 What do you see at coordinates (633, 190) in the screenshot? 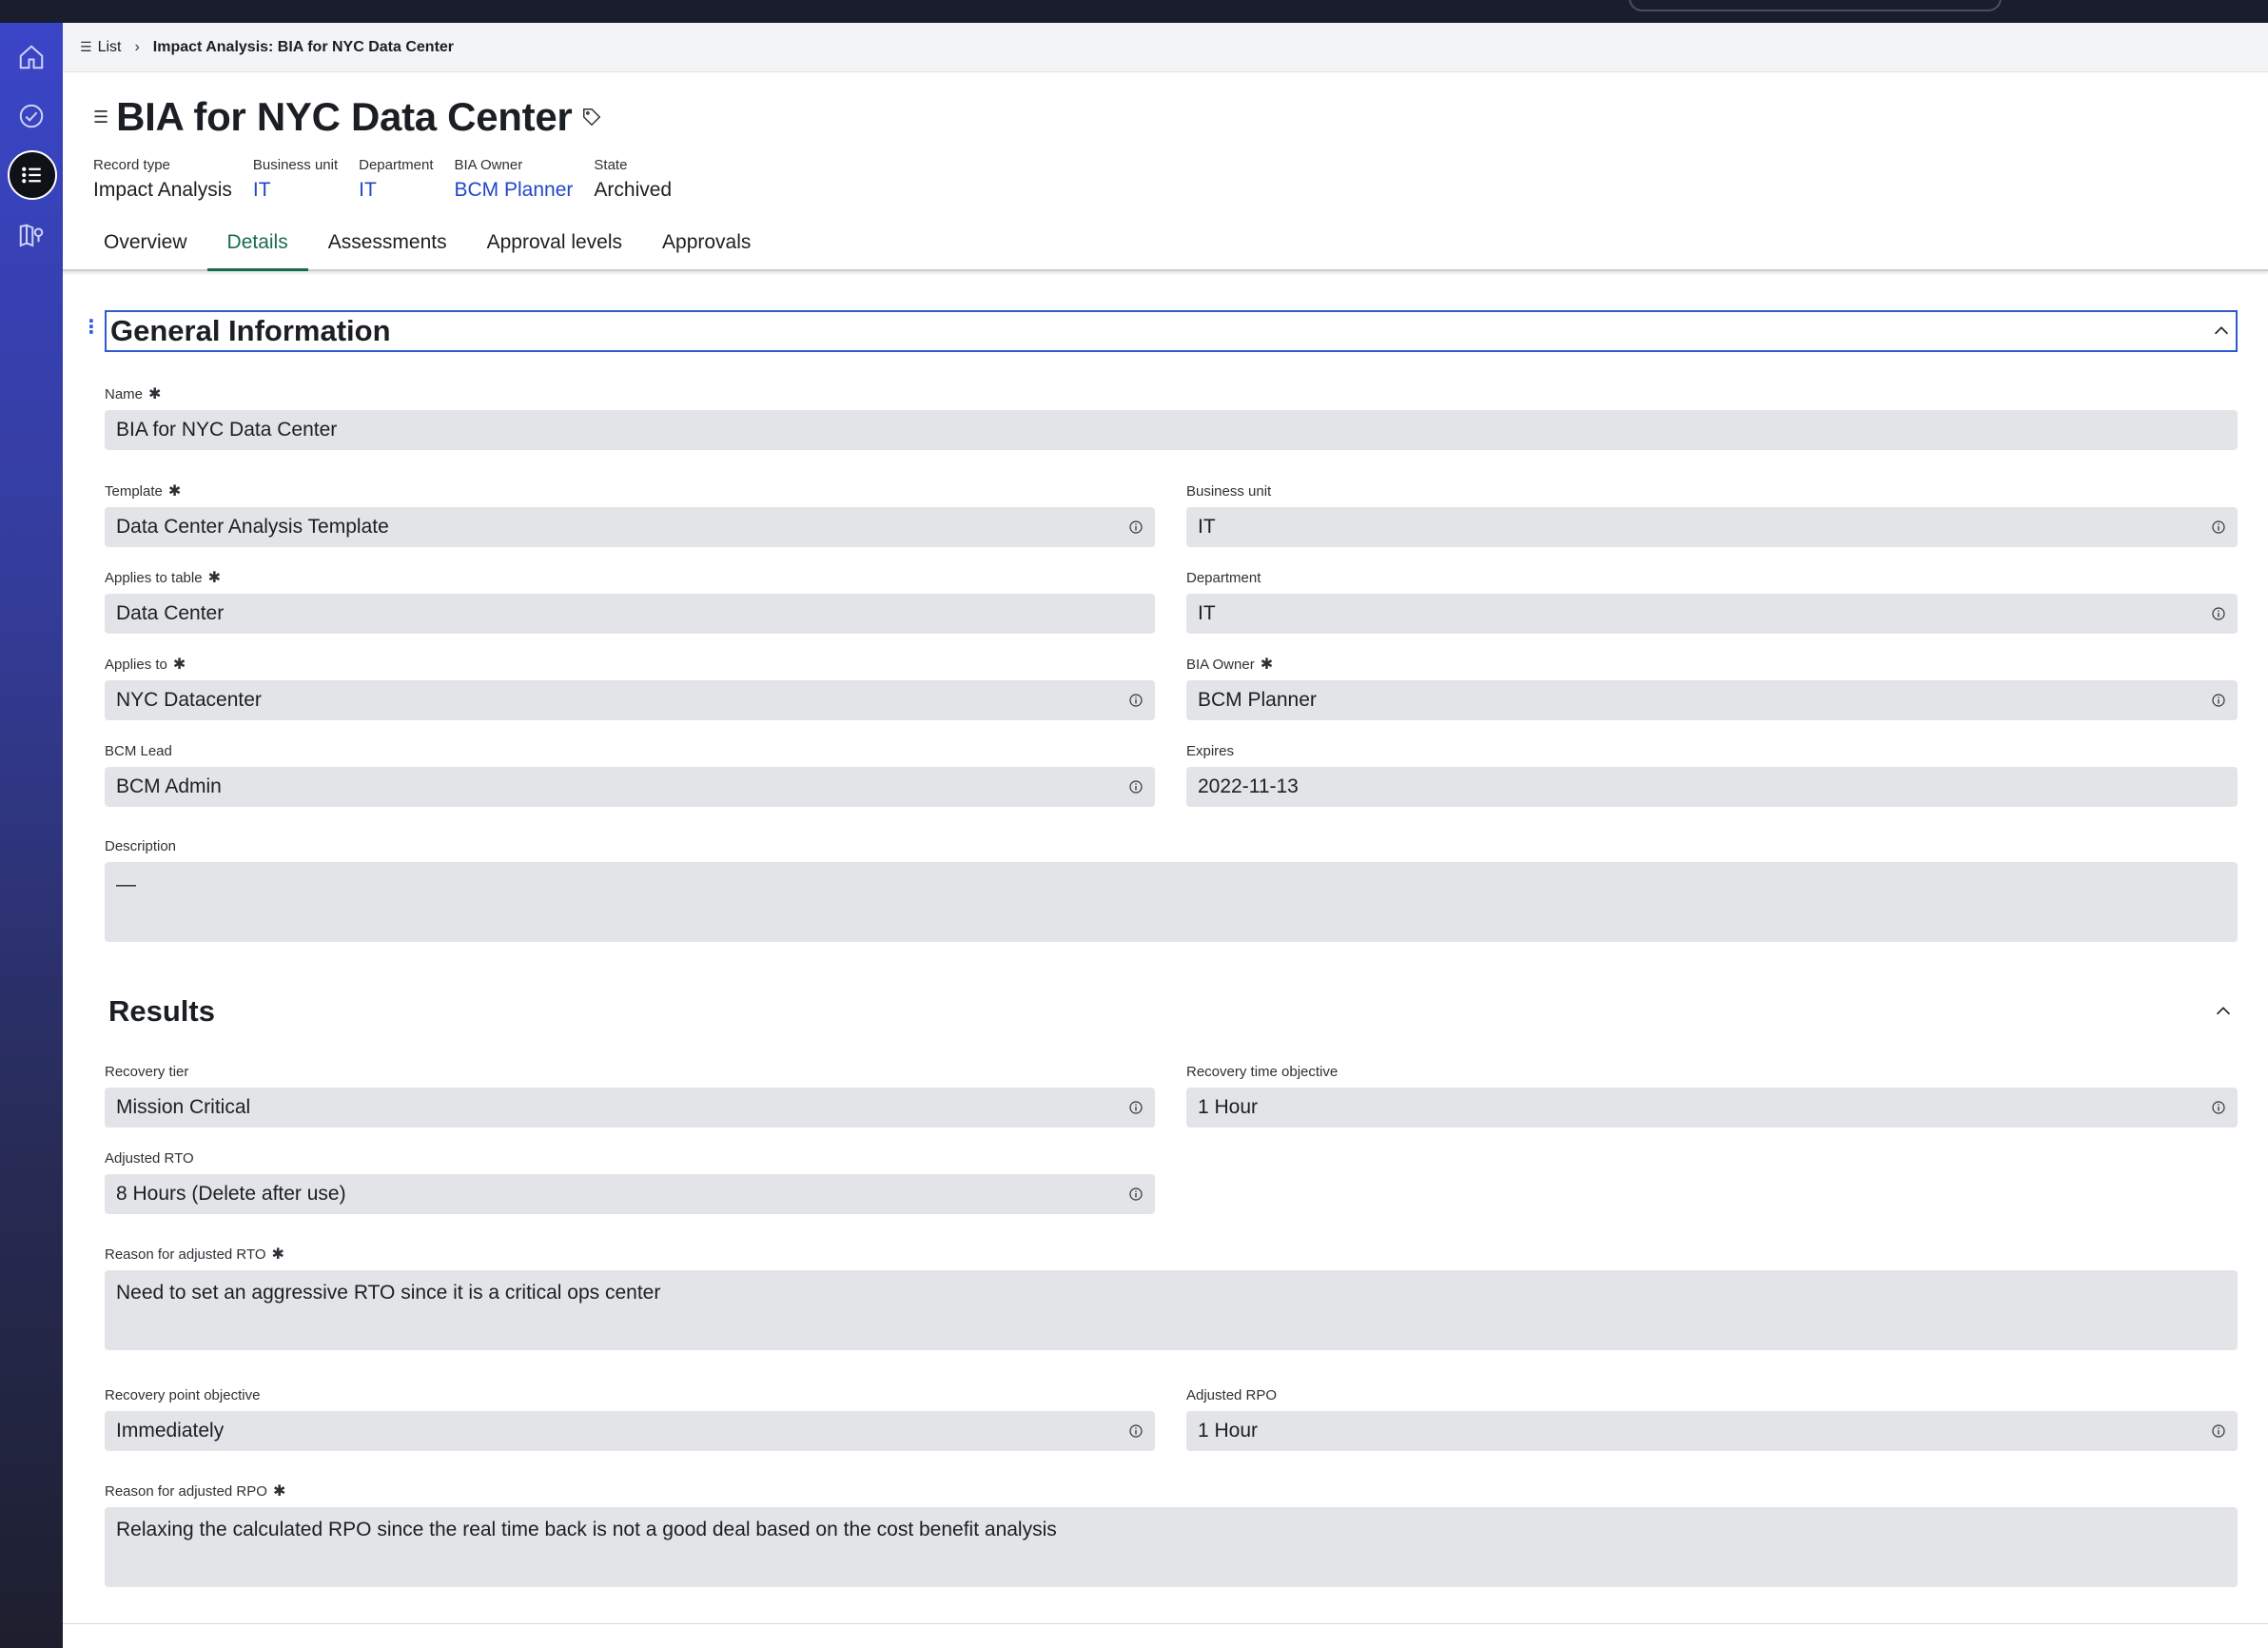
I see `meta-value: Archived` at bounding box center [633, 190].